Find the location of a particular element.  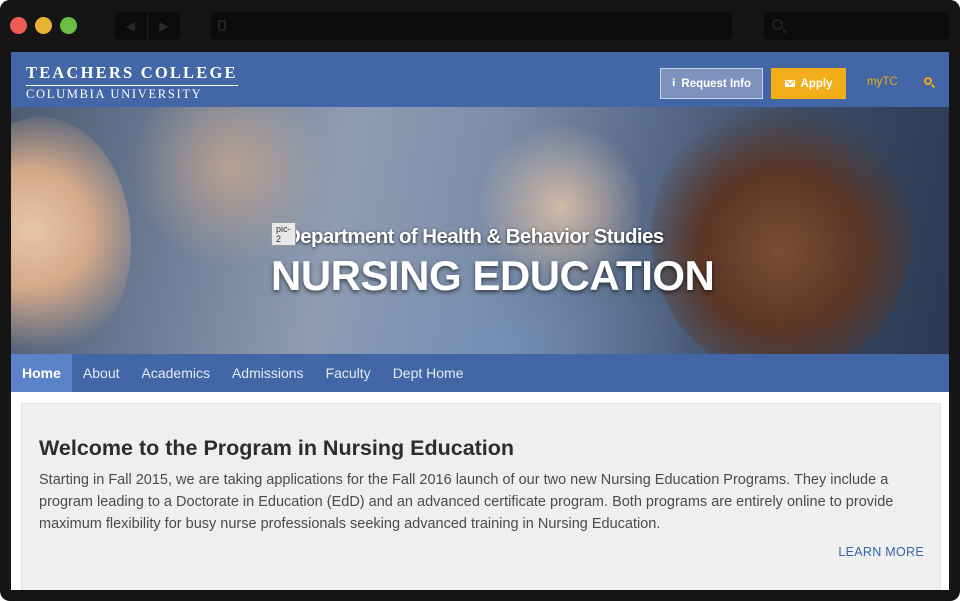

nav-item-home: Home is located at coordinates (41, 373).